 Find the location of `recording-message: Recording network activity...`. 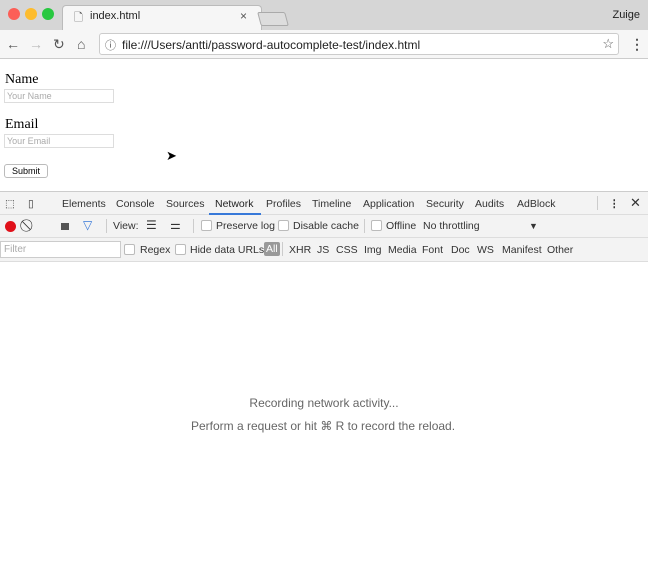

recording-message: Recording network activity... is located at coordinates (324, 403).